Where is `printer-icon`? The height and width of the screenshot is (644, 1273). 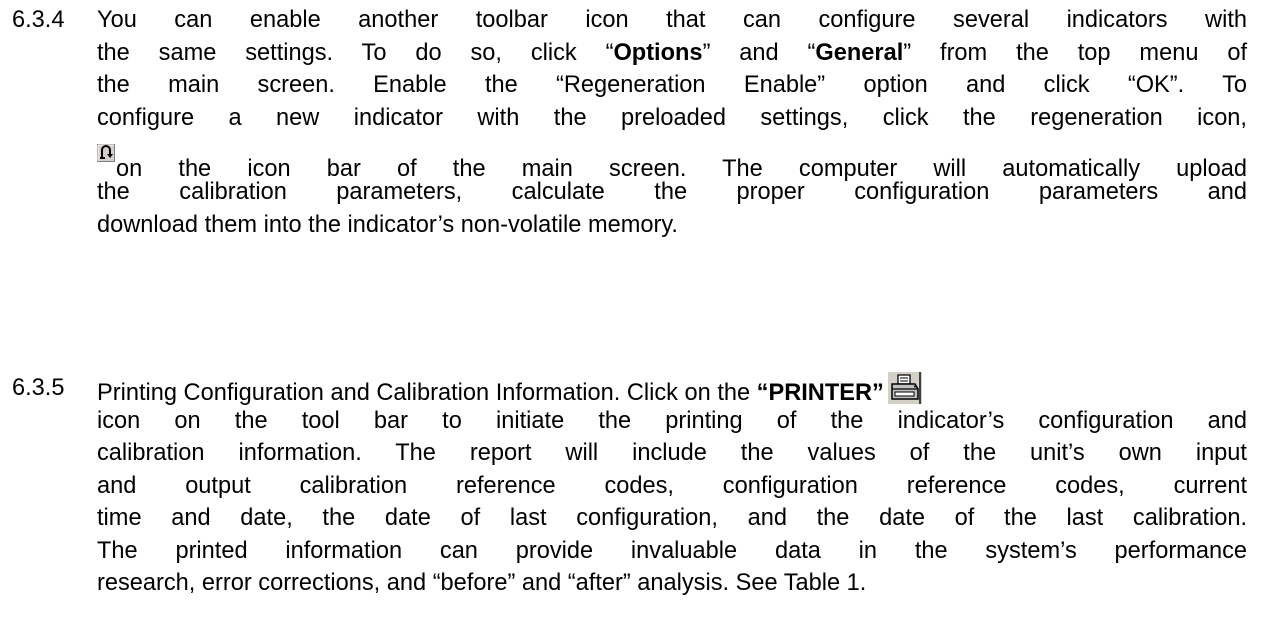 printer-icon is located at coordinates (904, 388).